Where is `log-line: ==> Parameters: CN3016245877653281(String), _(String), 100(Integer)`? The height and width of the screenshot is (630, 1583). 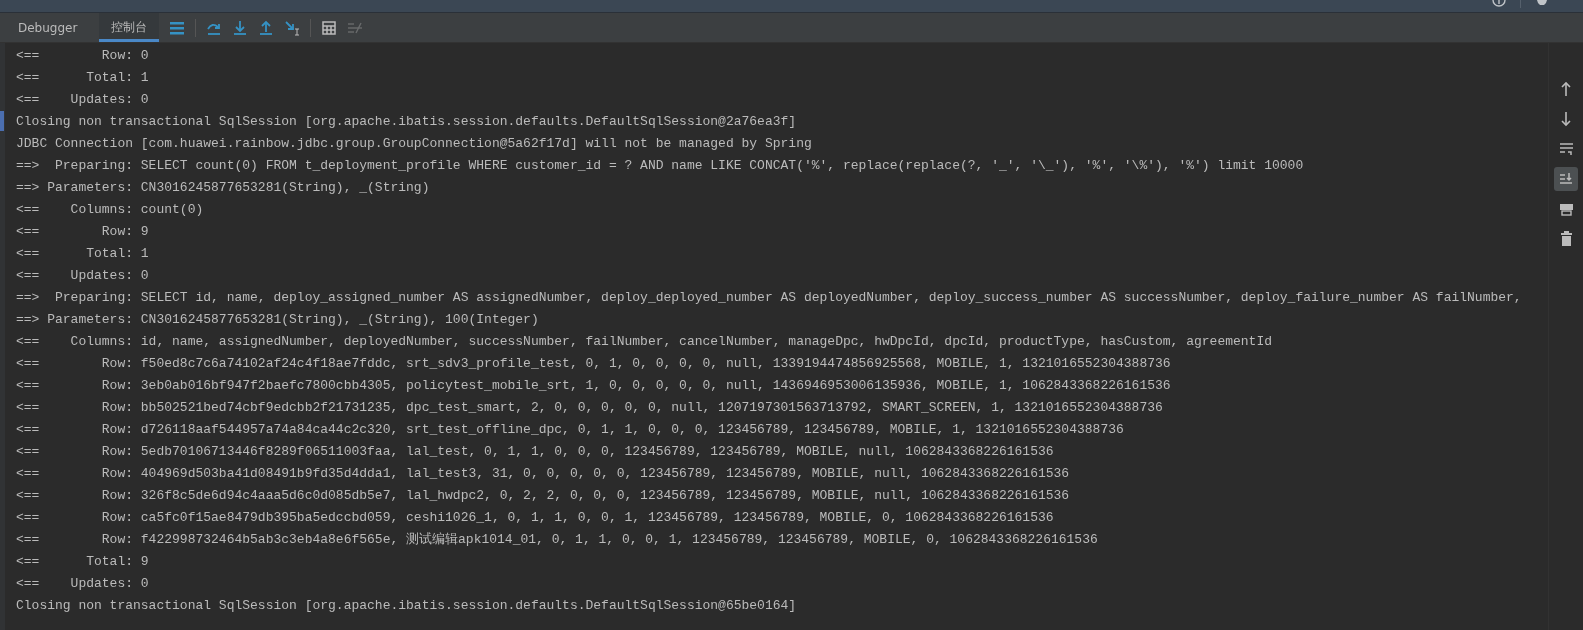 log-line: ==> Parameters: CN3016245877653281(String), _(String), 100(Integer) is located at coordinates (277, 319).